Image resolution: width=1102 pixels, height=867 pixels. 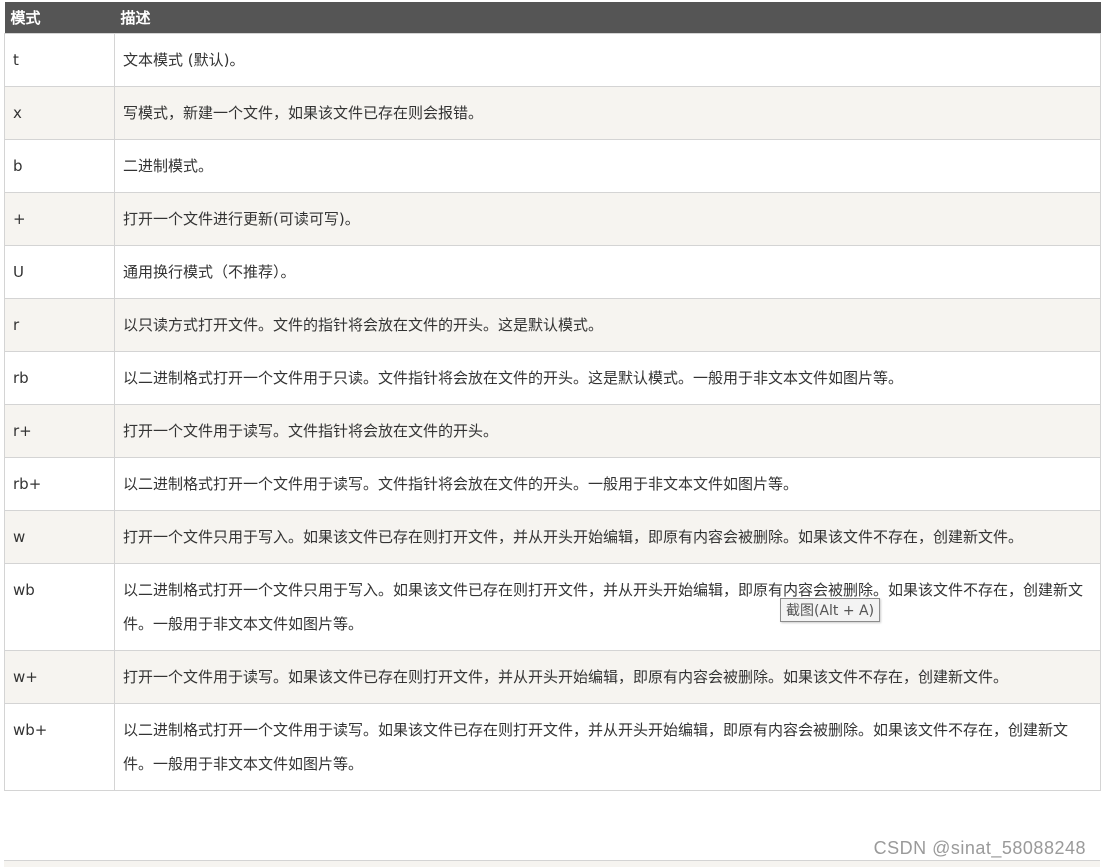 I want to click on description-cell: 写模式，新建一个文件，如果该文件已存在则会报错。, so click(x=607, y=113).